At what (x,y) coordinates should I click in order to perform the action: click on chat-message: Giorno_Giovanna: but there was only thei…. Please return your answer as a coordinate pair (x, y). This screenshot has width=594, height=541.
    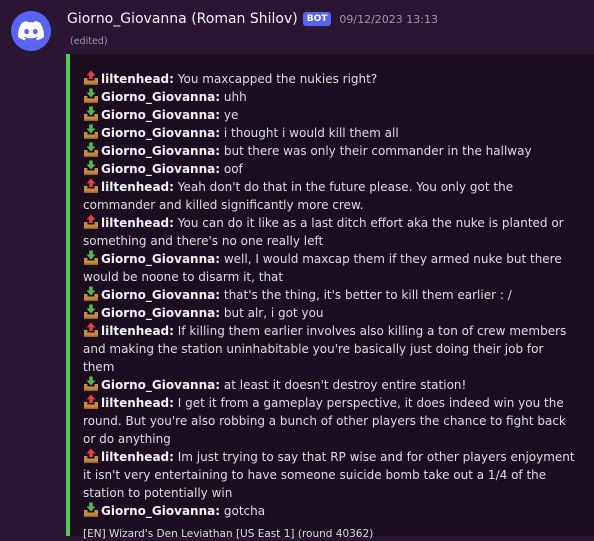
    Looking at the image, I should click on (330, 151).